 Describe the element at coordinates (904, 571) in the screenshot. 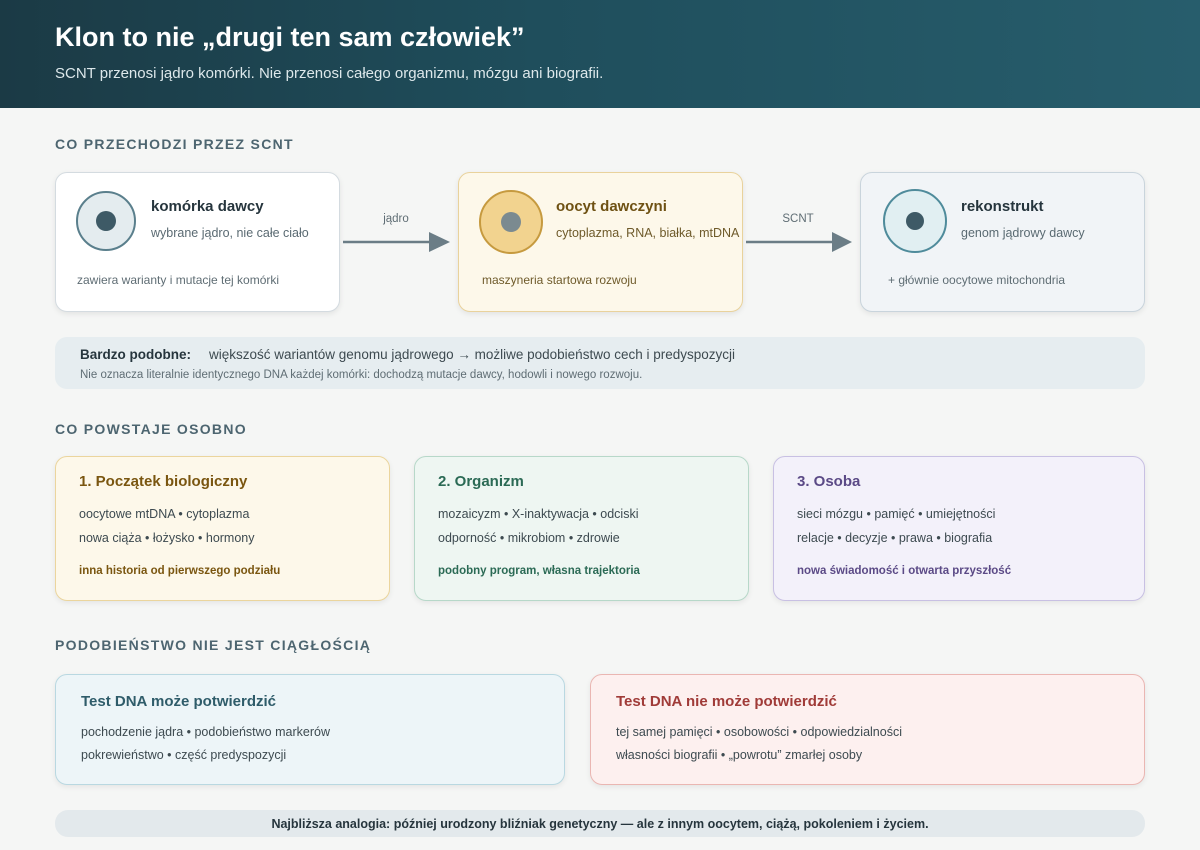

I see `card-footer: nowa świadomość i otwarta przyszłość` at that location.